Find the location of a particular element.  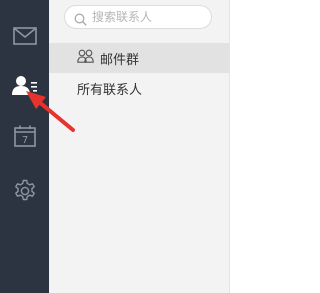

search-box is located at coordinates (138, 17).